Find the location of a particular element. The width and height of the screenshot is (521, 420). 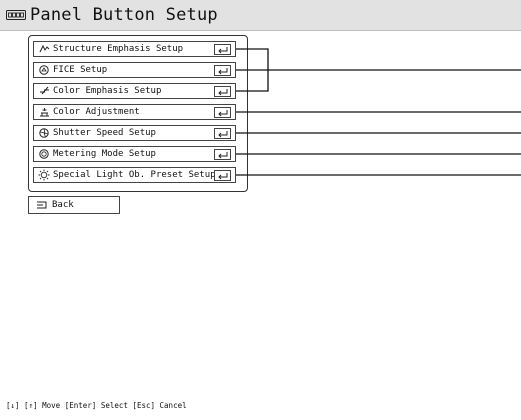

back-icon is located at coordinates (41, 205).